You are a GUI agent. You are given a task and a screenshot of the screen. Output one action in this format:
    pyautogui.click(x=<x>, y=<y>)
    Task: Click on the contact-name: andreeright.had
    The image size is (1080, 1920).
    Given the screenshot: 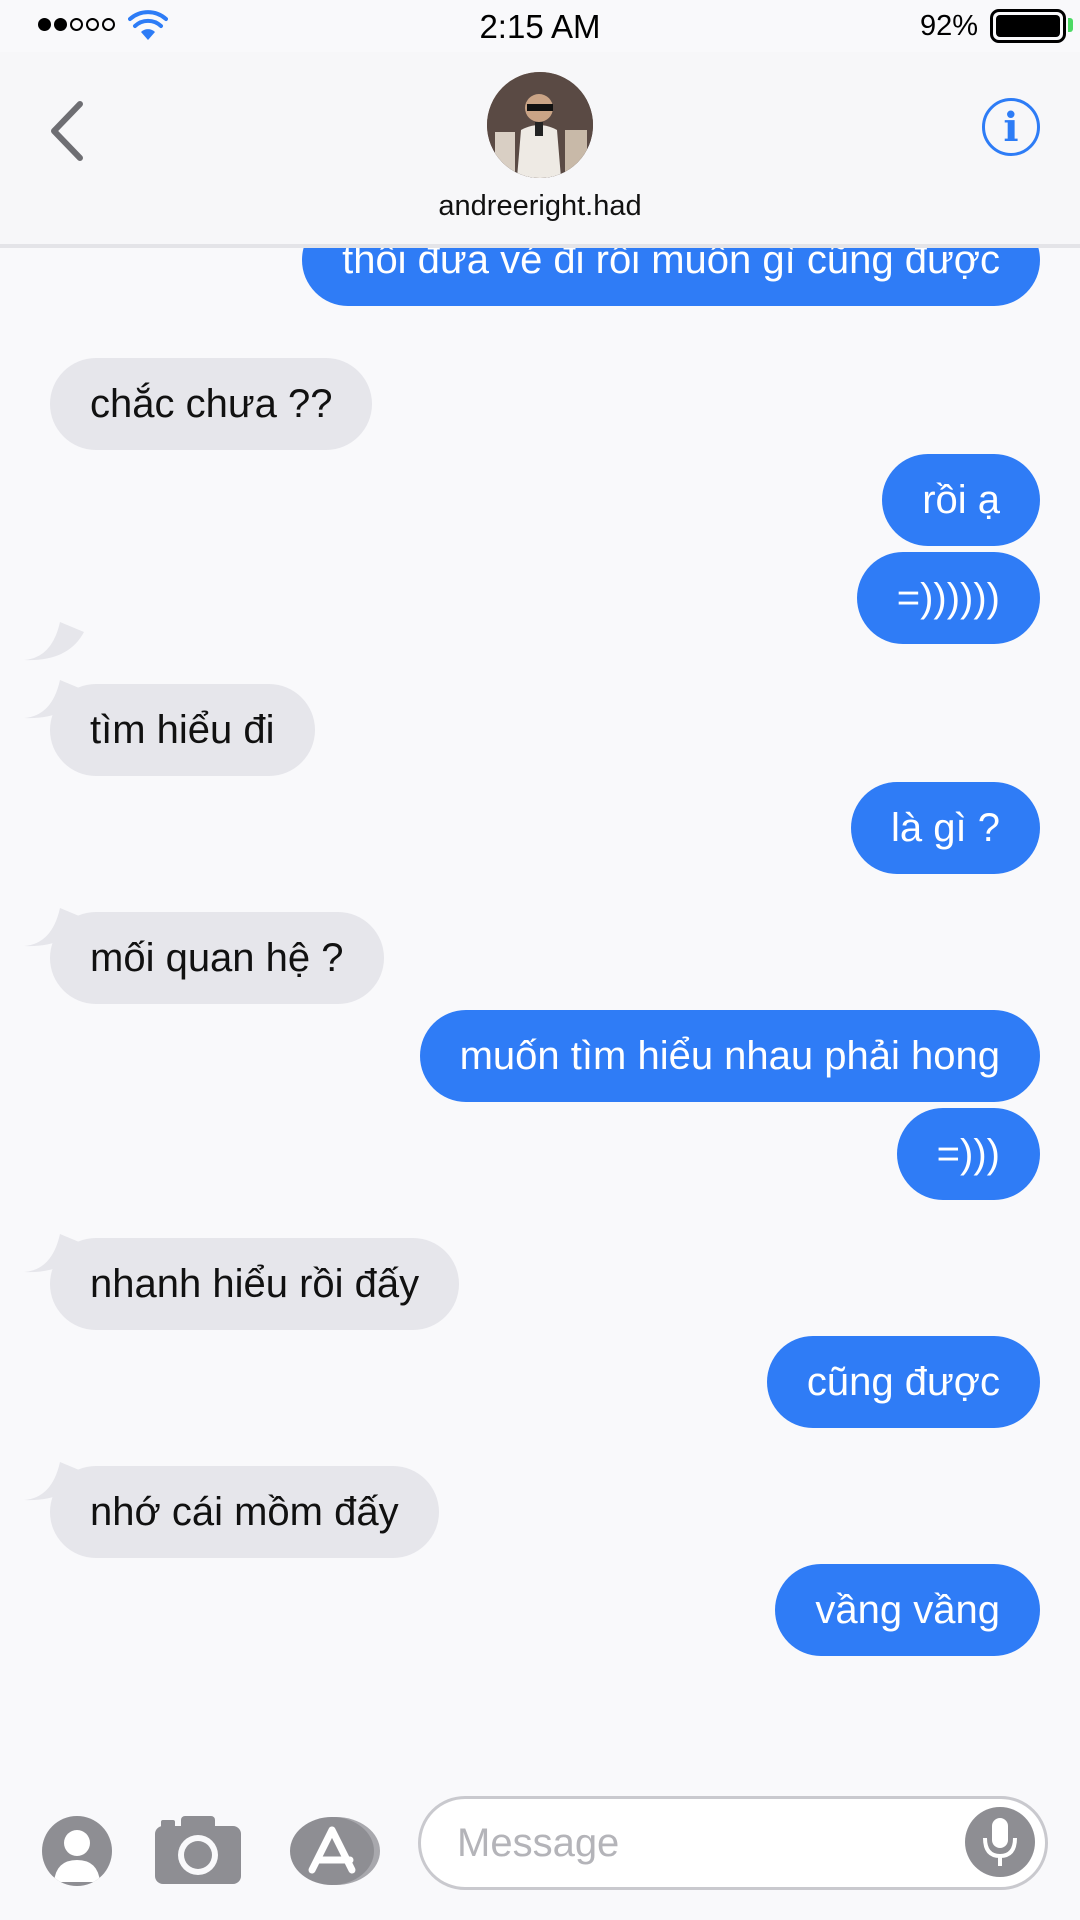 What is the action you would take?
    pyautogui.click(x=540, y=206)
    